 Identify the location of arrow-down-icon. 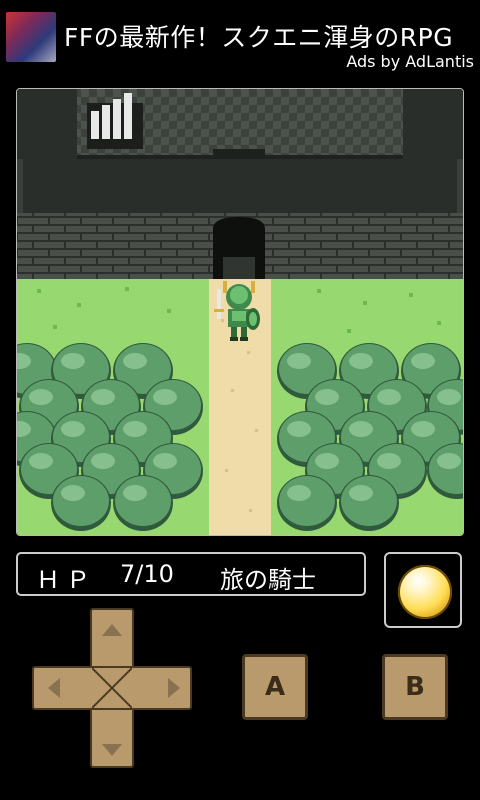
(112, 750).